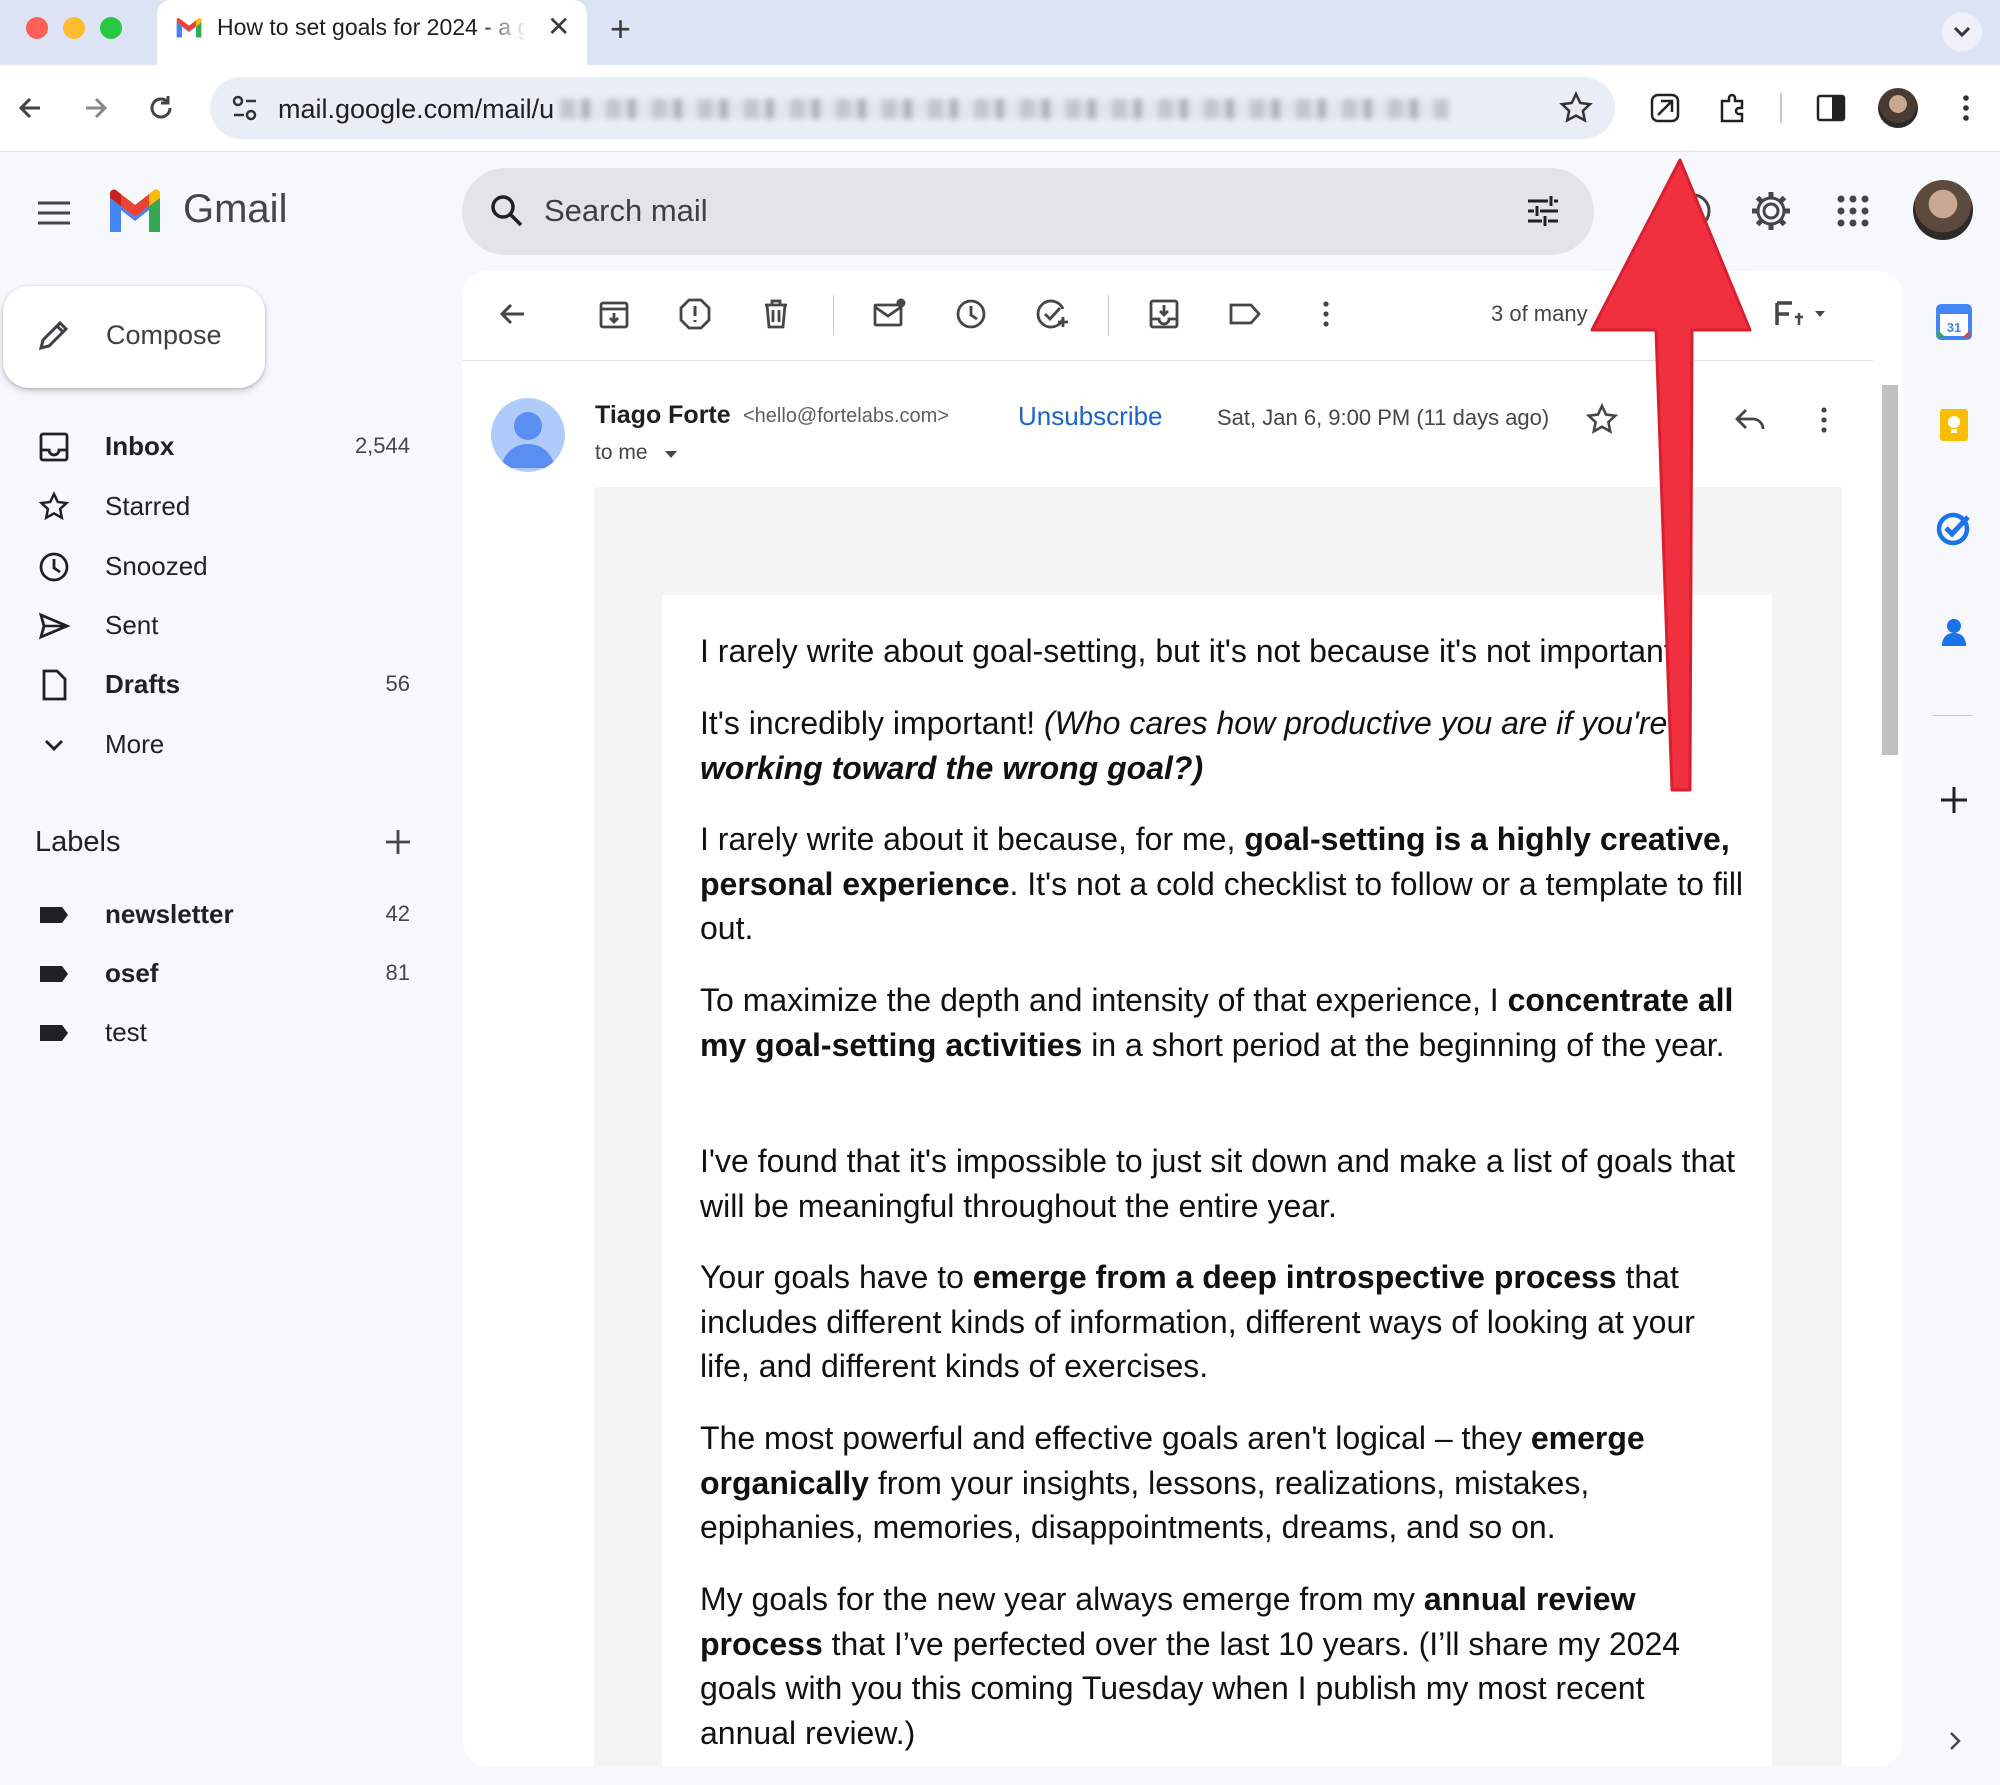 The width and height of the screenshot is (2000, 1785). Describe the element at coordinates (1028, 211) in the screenshot. I see `search-bar: Search mail` at that location.